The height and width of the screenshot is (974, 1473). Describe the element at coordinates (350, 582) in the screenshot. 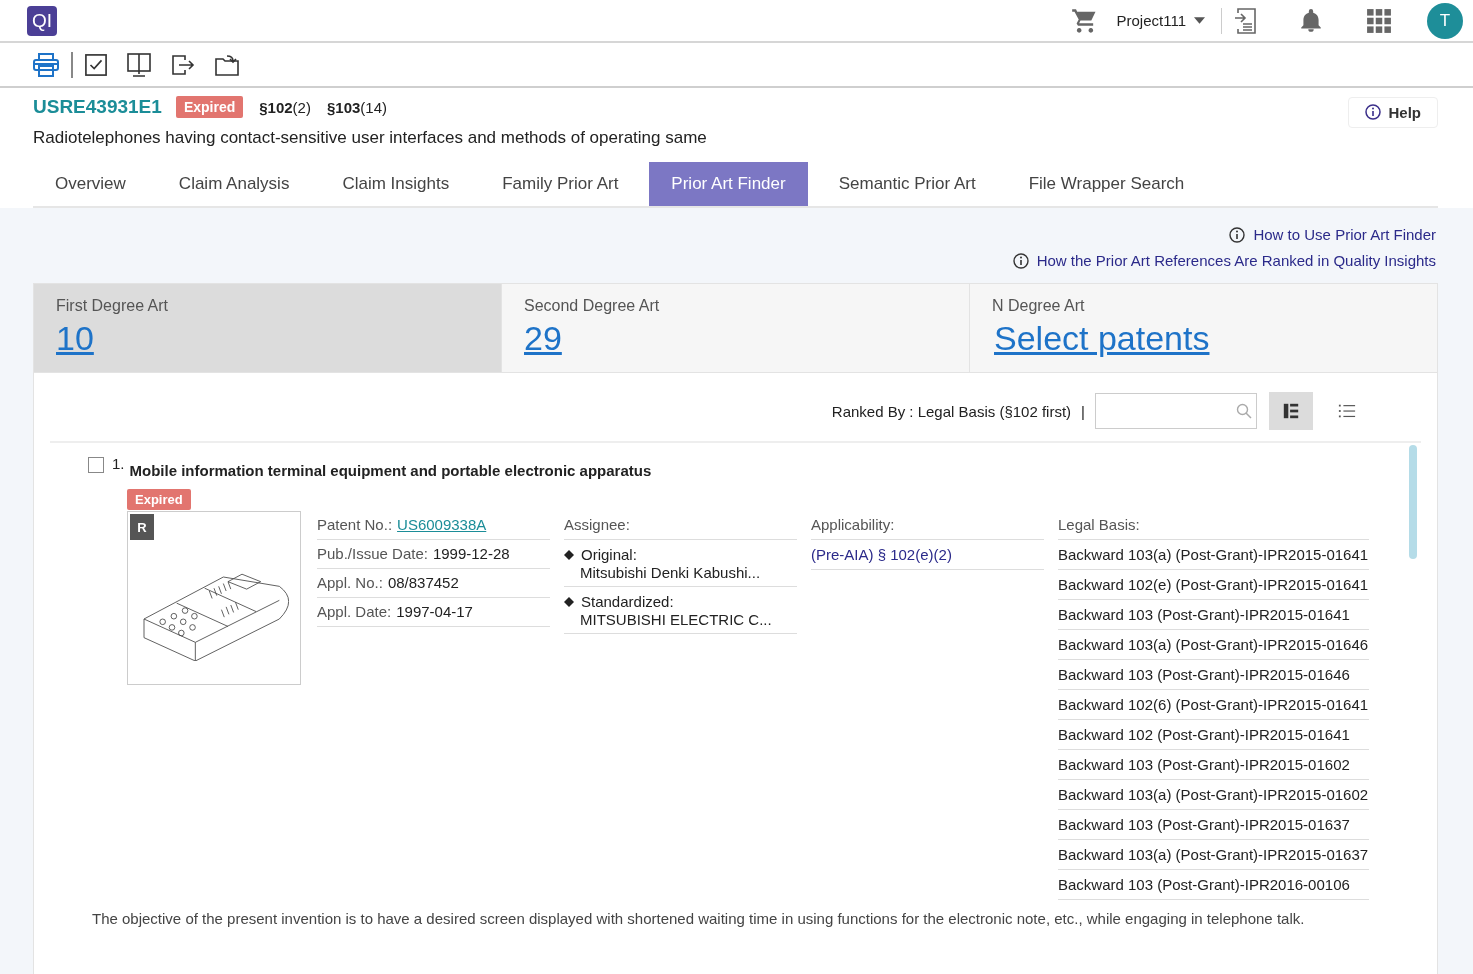

I see `field-label: Appl. No.:` at that location.